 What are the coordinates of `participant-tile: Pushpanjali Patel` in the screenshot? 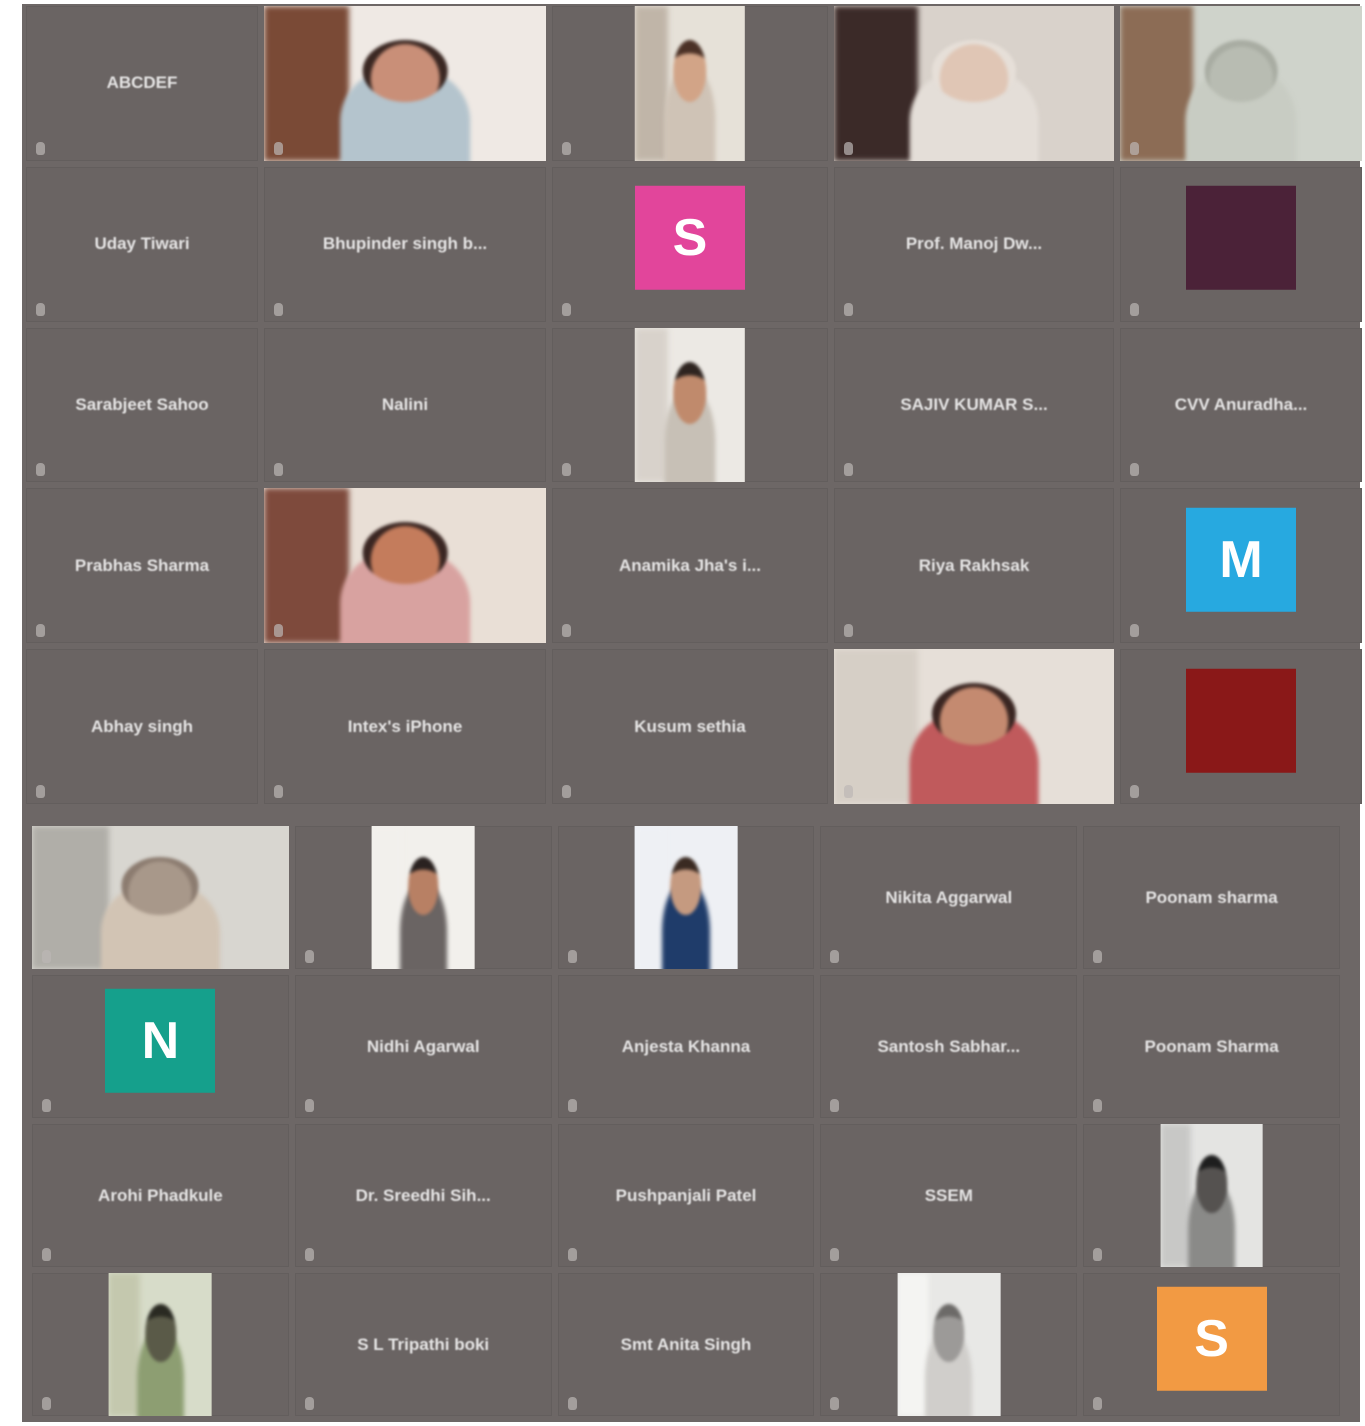 It's located at (686, 1195).